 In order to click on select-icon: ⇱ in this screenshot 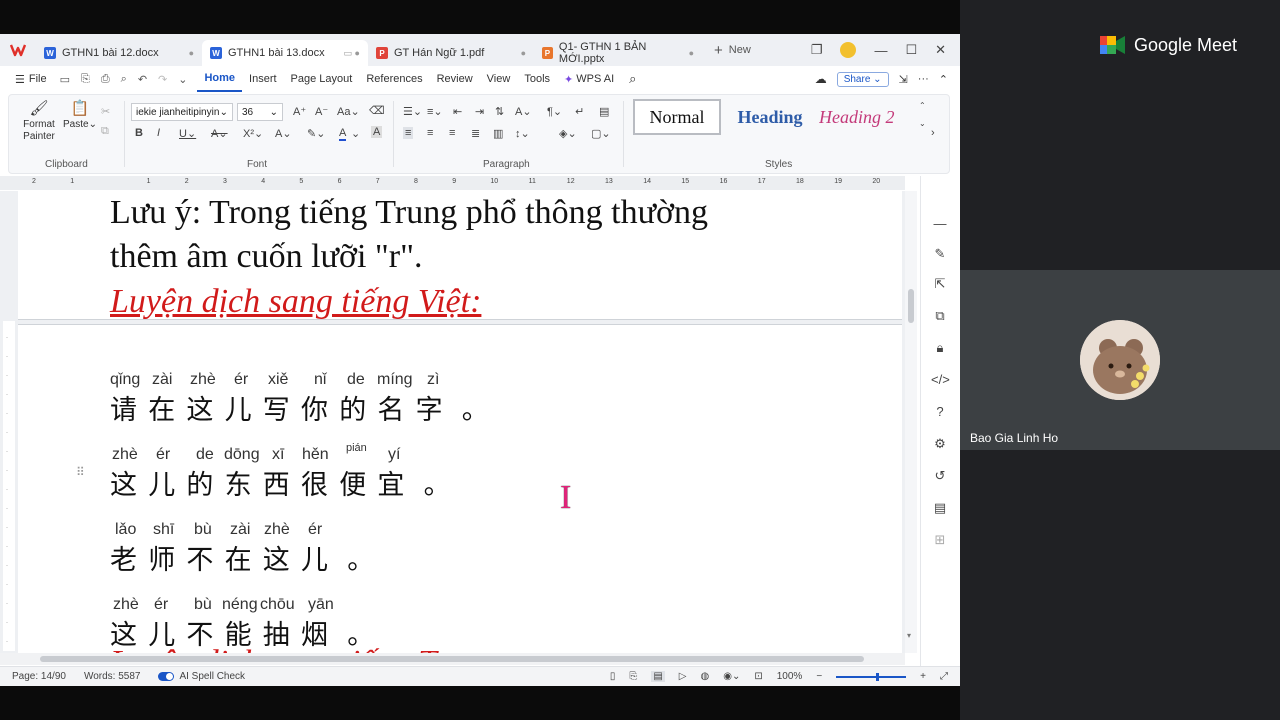, I will do `click(940, 284)`.